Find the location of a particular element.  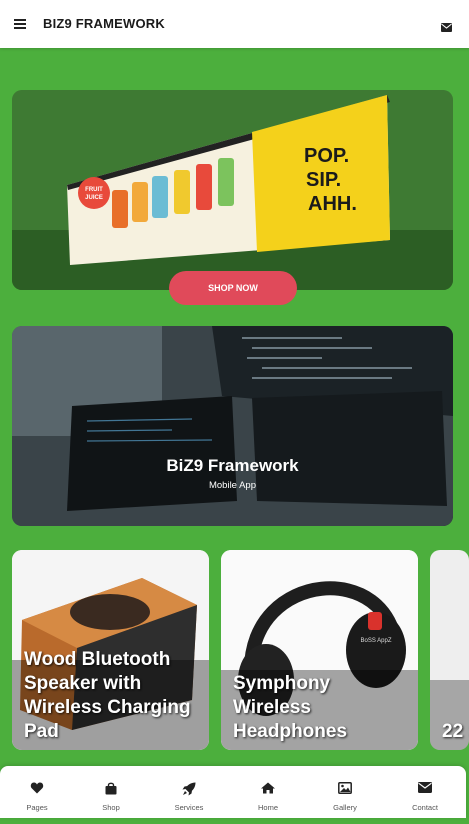

billboard-text: AHH. is located at coordinates (332, 204).